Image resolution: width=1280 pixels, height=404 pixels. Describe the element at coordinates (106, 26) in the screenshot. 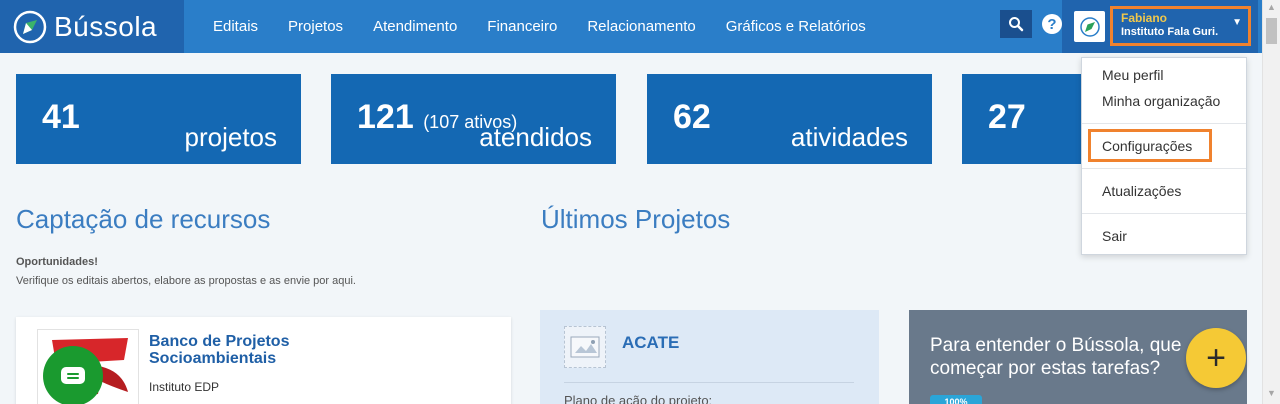

I see `brand-name: Bússola` at that location.